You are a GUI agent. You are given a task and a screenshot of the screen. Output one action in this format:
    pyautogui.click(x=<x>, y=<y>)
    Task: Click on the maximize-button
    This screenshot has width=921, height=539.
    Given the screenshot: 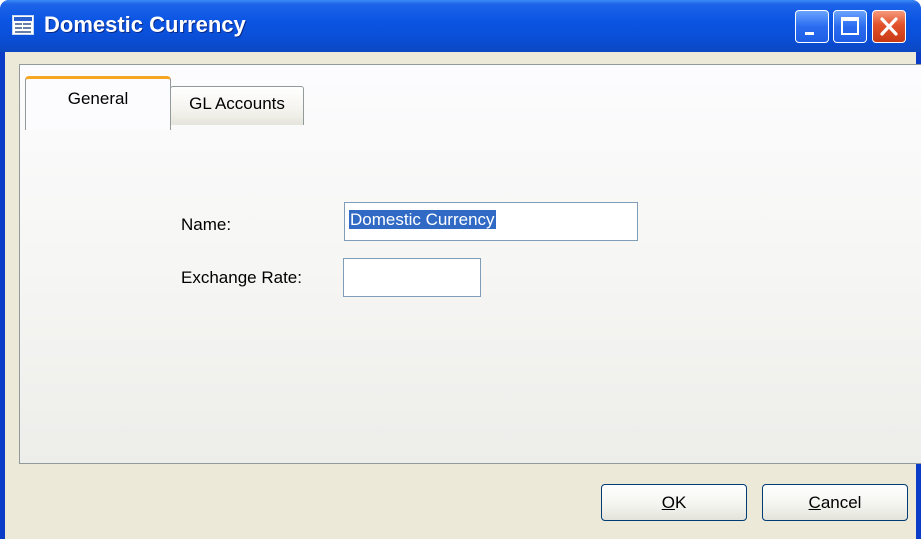 What is the action you would take?
    pyautogui.click(x=850, y=26)
    